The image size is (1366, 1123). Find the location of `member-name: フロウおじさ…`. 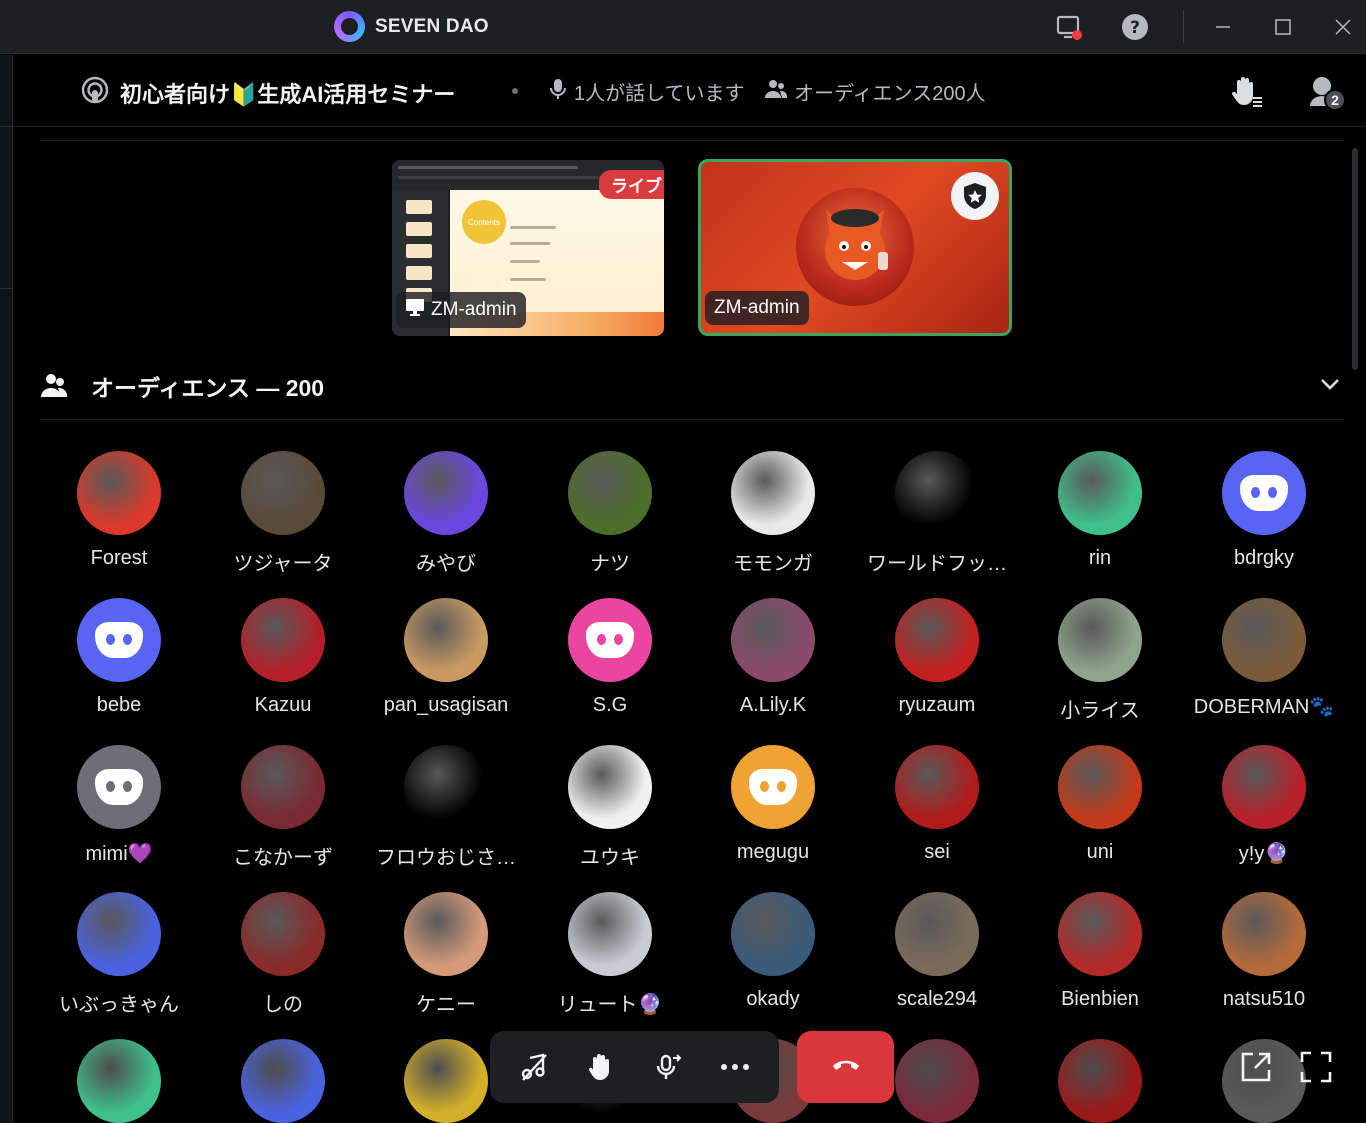

member-name: フロウおじさ… is located at coordinates (446, 858).